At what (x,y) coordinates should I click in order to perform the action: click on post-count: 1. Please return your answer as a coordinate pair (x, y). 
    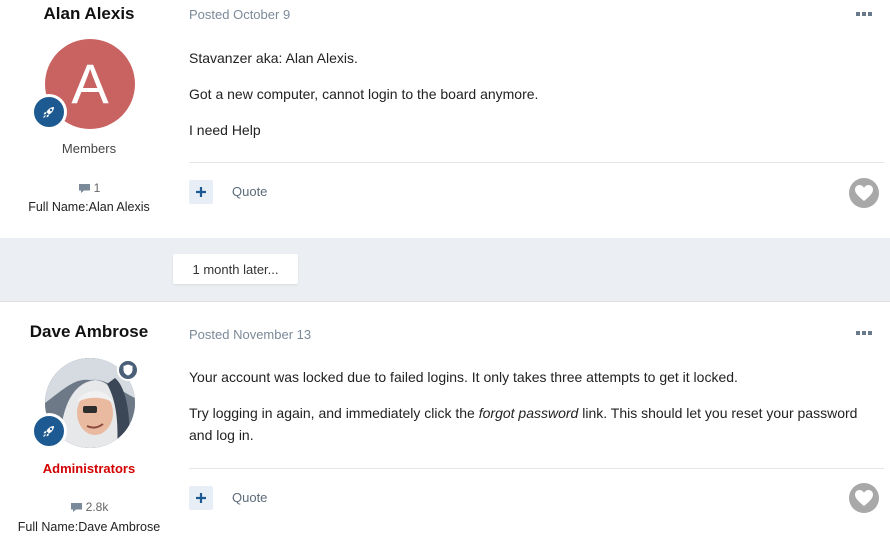
    Looking at the image, I should click on (89, 188).